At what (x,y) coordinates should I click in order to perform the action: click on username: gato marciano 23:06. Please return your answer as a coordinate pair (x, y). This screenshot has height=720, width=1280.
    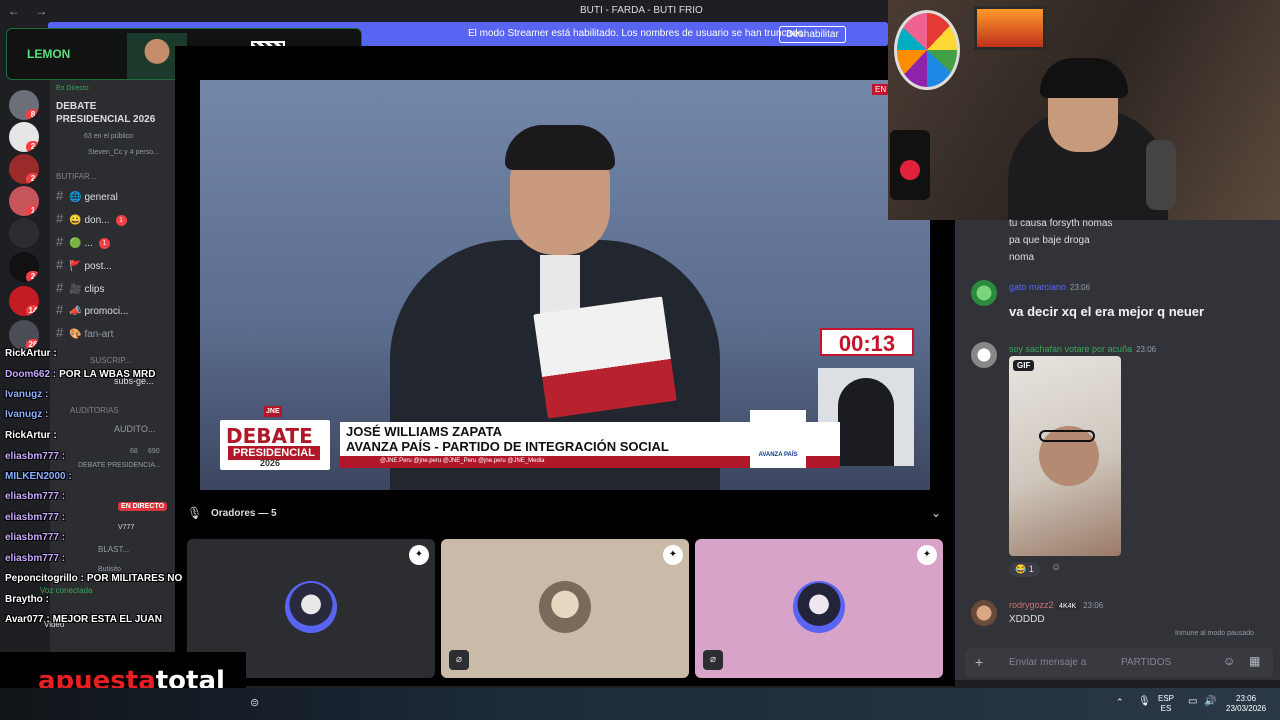
    Looking at the image, I should click on (1049, 287).